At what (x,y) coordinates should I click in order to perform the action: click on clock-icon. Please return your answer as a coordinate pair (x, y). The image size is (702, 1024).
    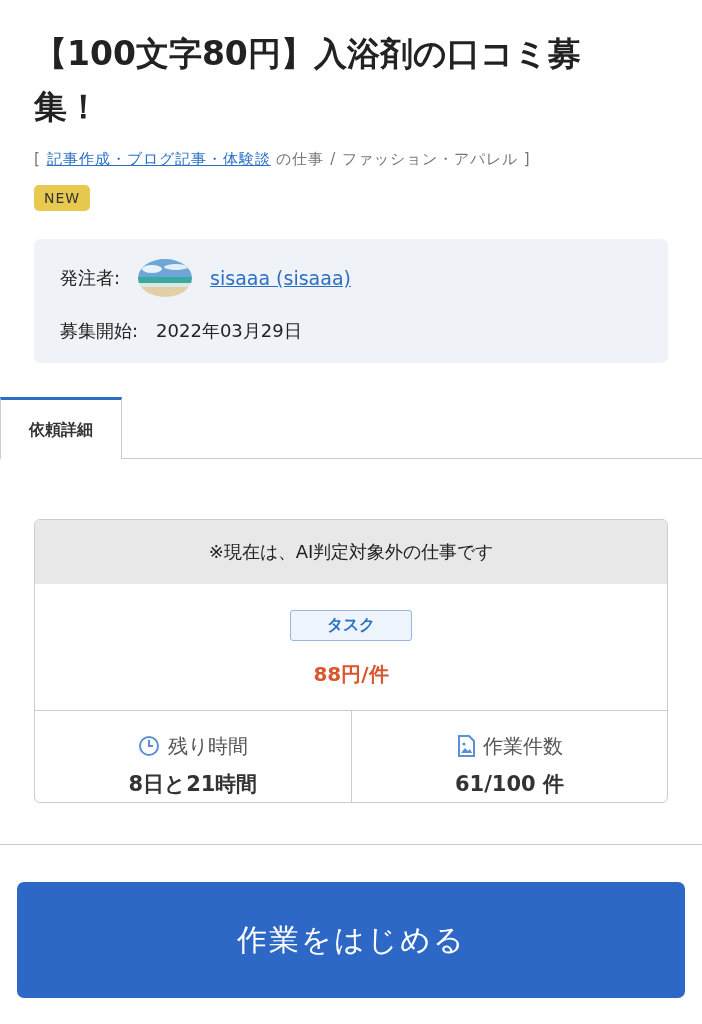
    Looking at the image, I should click on (149, 746).